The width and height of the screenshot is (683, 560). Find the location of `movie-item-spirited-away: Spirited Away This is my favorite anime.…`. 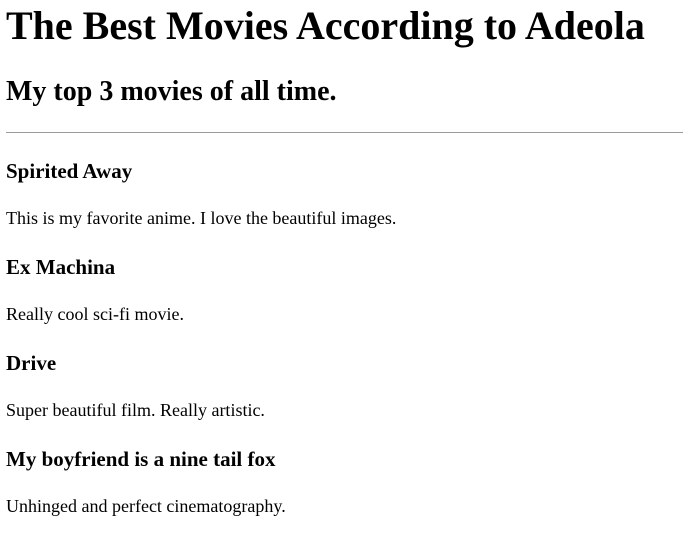

movie-item-spirited-away: Spirited Away This is my favorite anime.… is located at coordinates (344, 194).